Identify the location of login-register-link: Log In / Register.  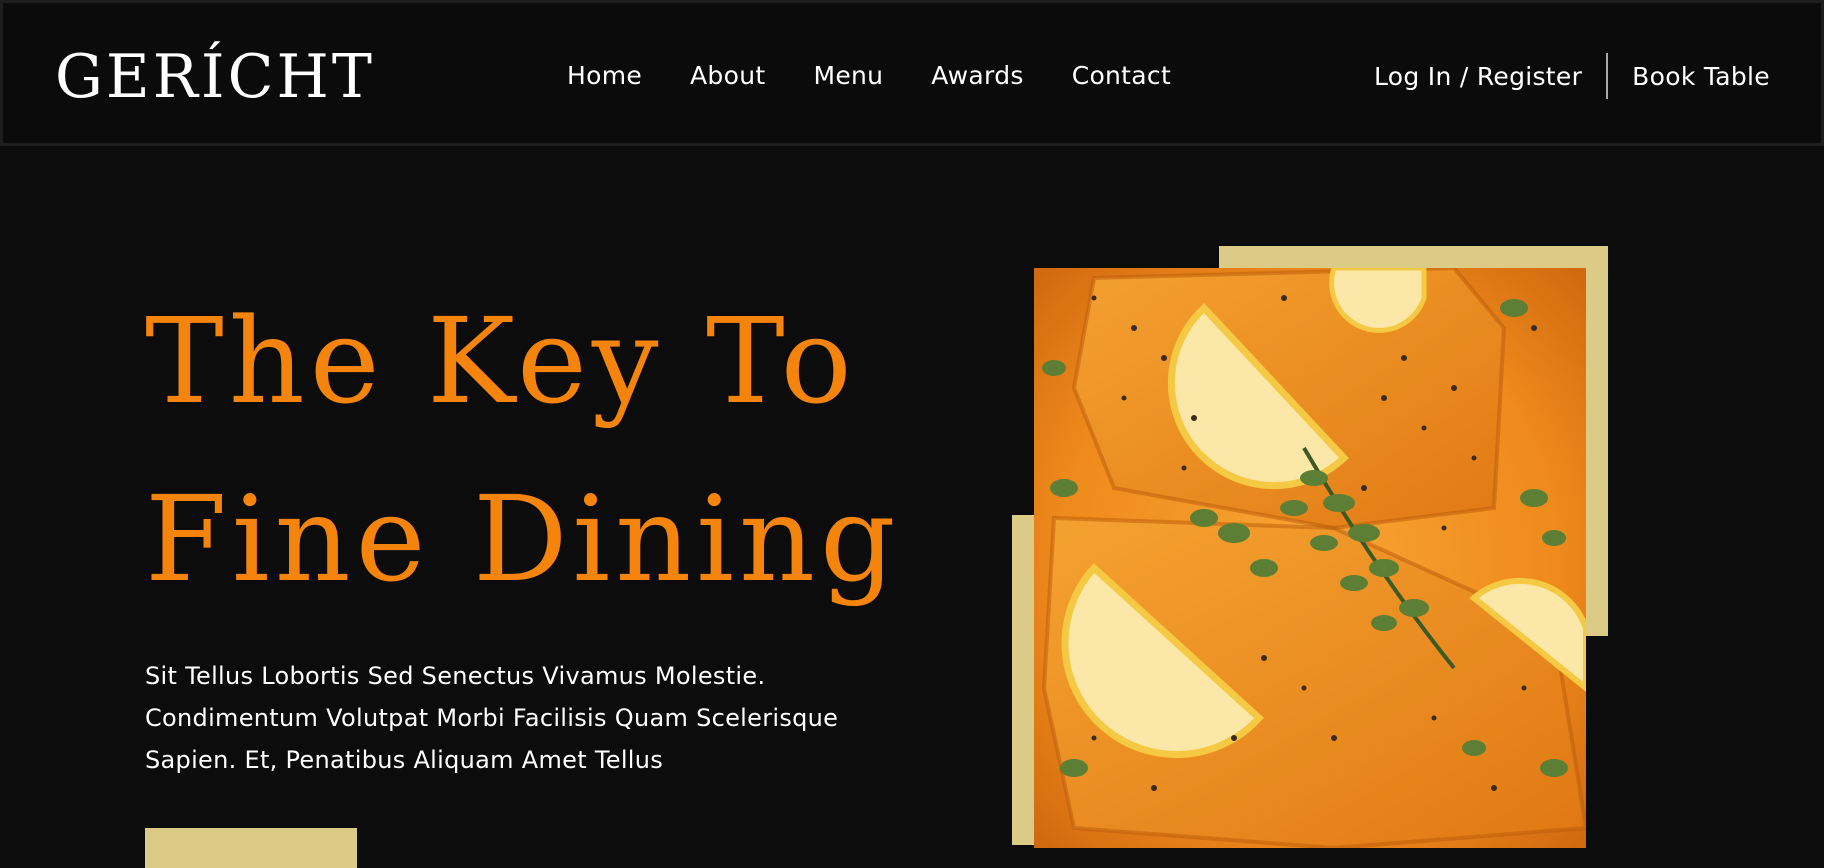
(1478, 76).